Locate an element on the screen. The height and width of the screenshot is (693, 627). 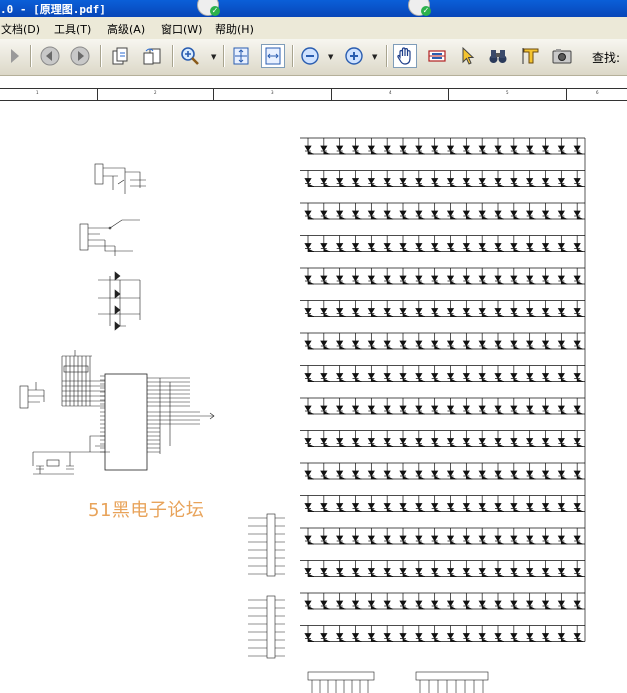
select-text-icon is located at coordinates (437, 56).